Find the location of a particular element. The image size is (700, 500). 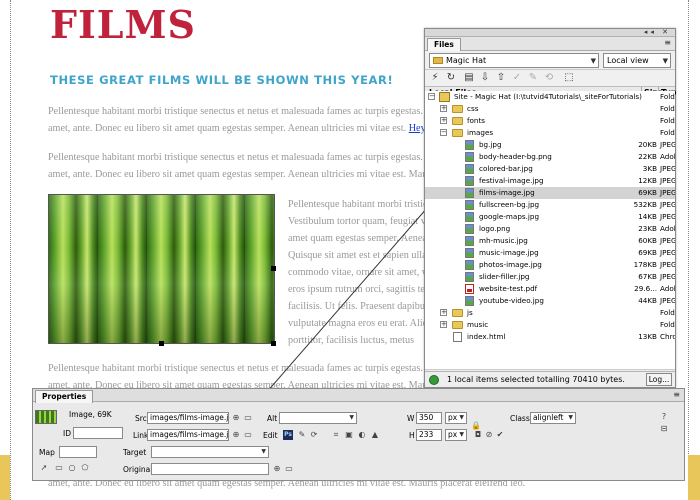

view-select: Local view ▼ is located at coordinates (637, 60).